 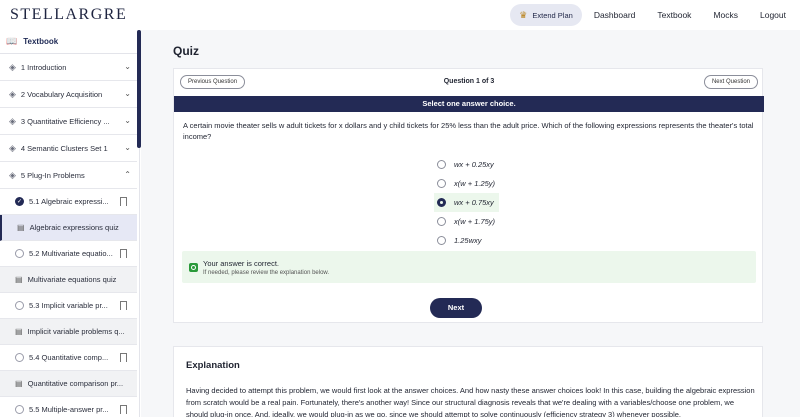 What do you see at coordinates (773, 15) in the screenshot?
I see `nav-logout: Logout` at bounding box center [773, 15].